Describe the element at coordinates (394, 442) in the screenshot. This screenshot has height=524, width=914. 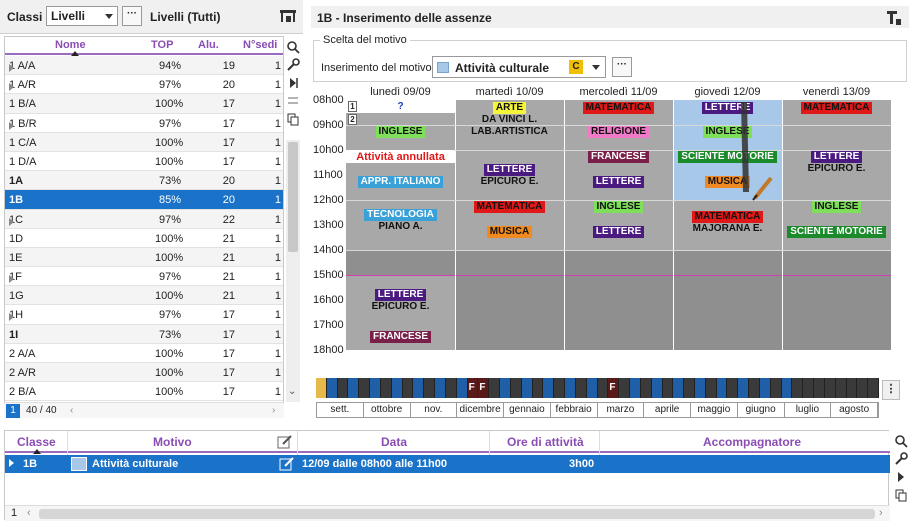
I see `col-data: Data` at that location.